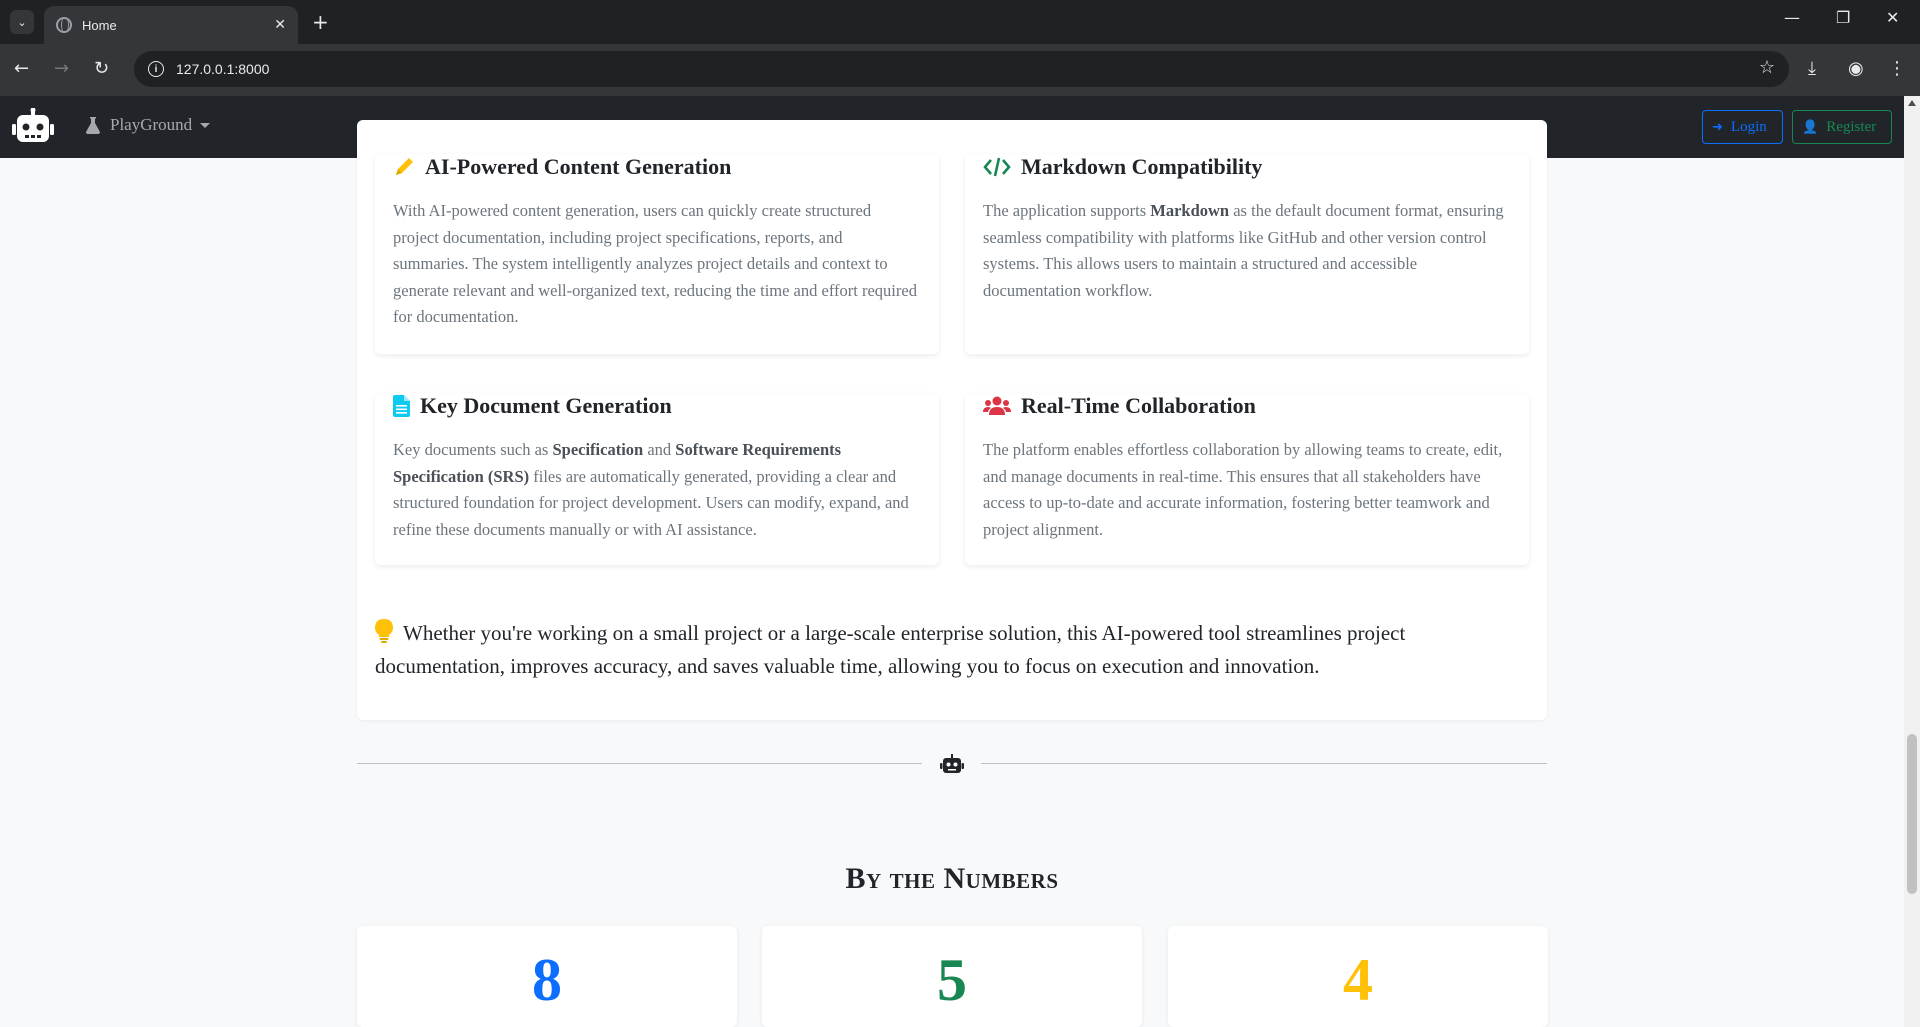 The height and width of the screenshot is (1027, 1920). I want to click on stat-value: 5, so click(952, 980).